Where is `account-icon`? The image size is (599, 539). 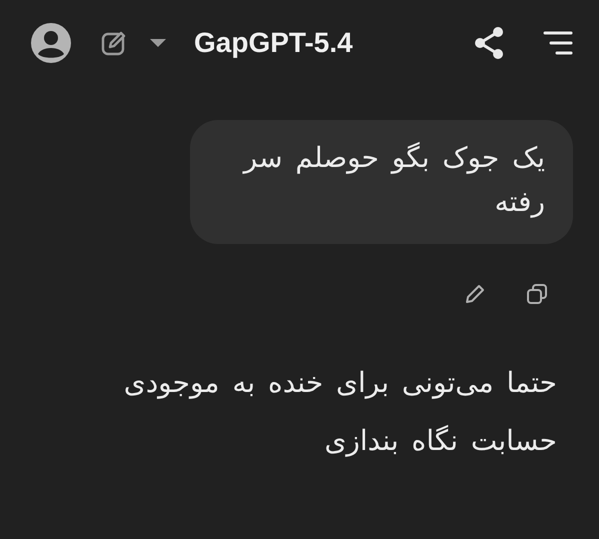
account-icon is located at coordinates (51, 43).